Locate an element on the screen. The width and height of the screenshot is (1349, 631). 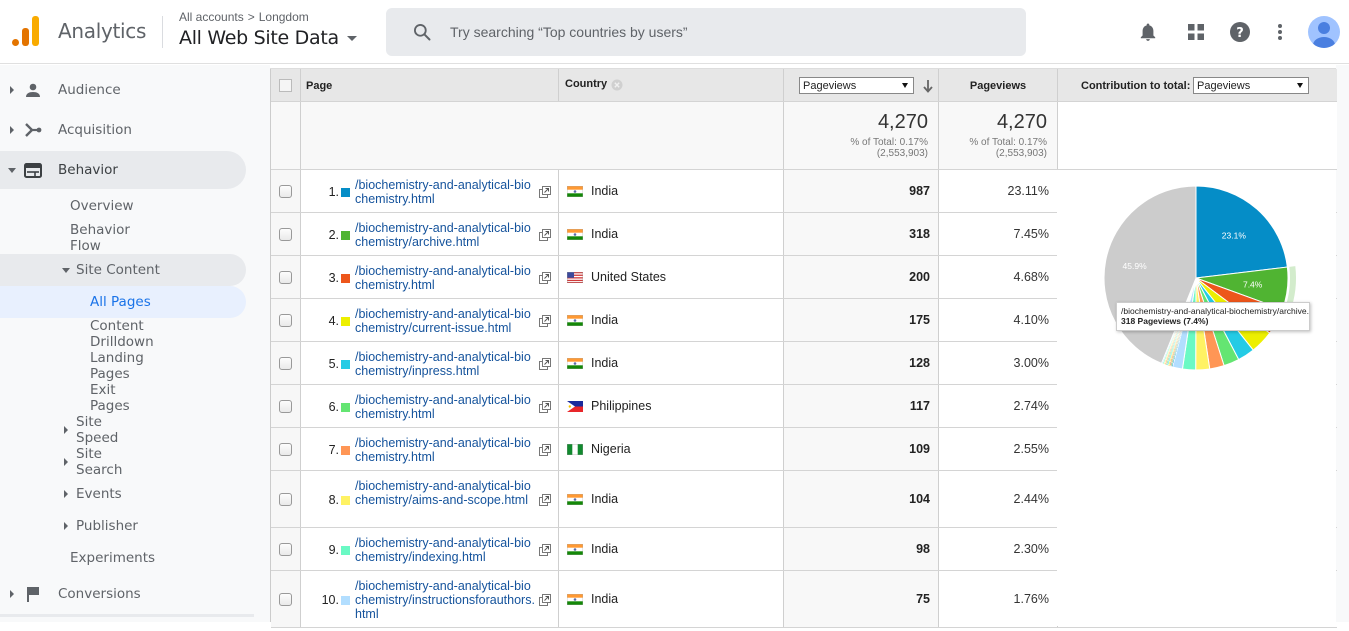
column-header-pageviews: Pageviews is located at coordinates (998, 86).